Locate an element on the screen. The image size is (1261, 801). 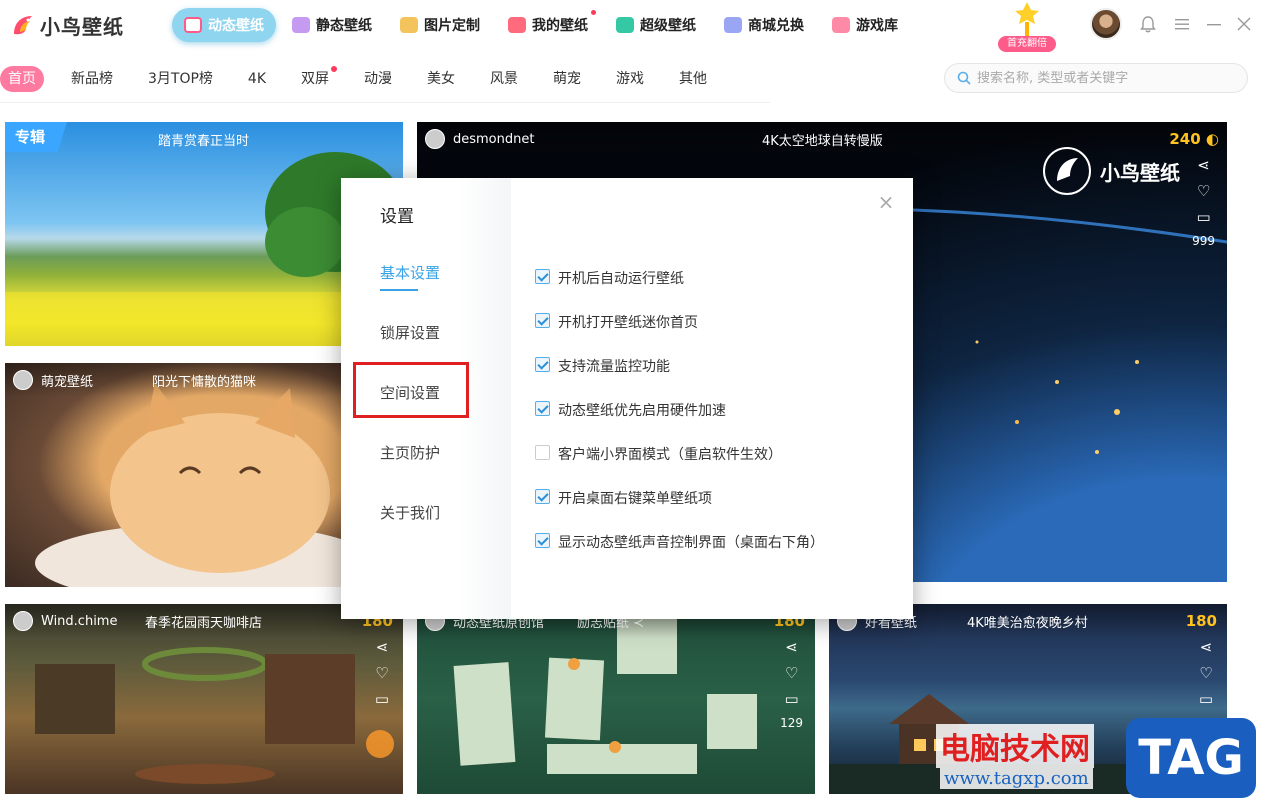
settings-menu-item-3: 主页防护 is located at coordinates (410, 472).